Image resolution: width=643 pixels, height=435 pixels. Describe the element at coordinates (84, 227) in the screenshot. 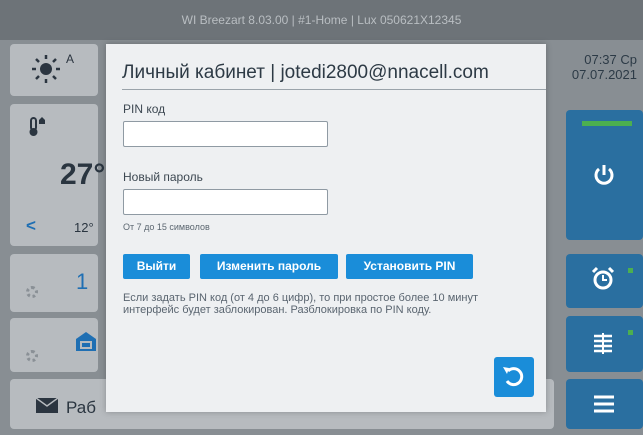

I see `temperature-small-value: 12°` at that location.